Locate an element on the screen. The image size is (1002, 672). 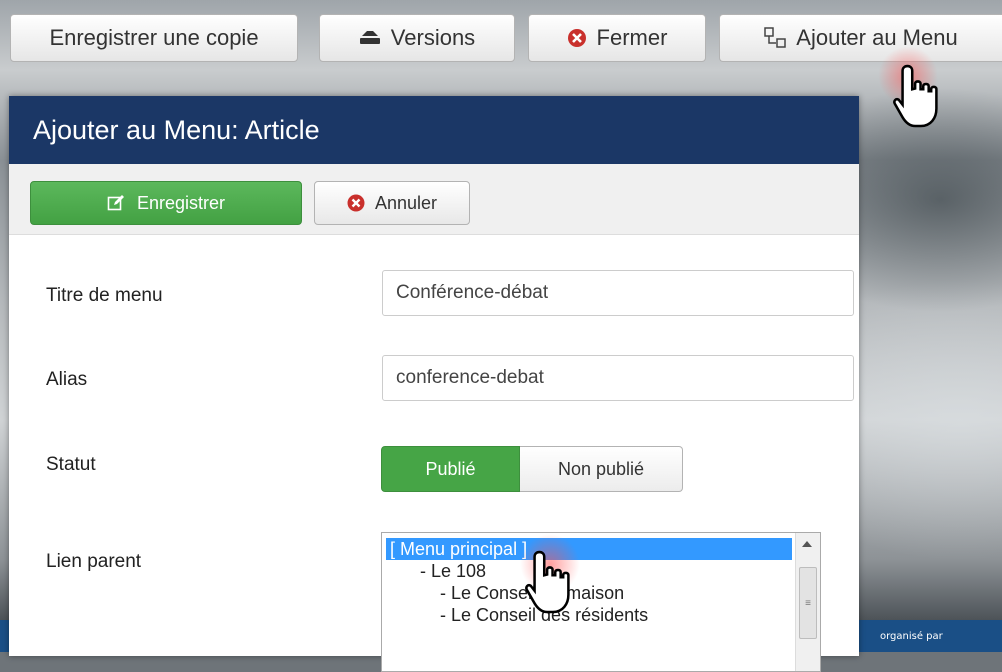
add-to-menu-button: Ajouter au Menu is located at coordinates (860, 38).